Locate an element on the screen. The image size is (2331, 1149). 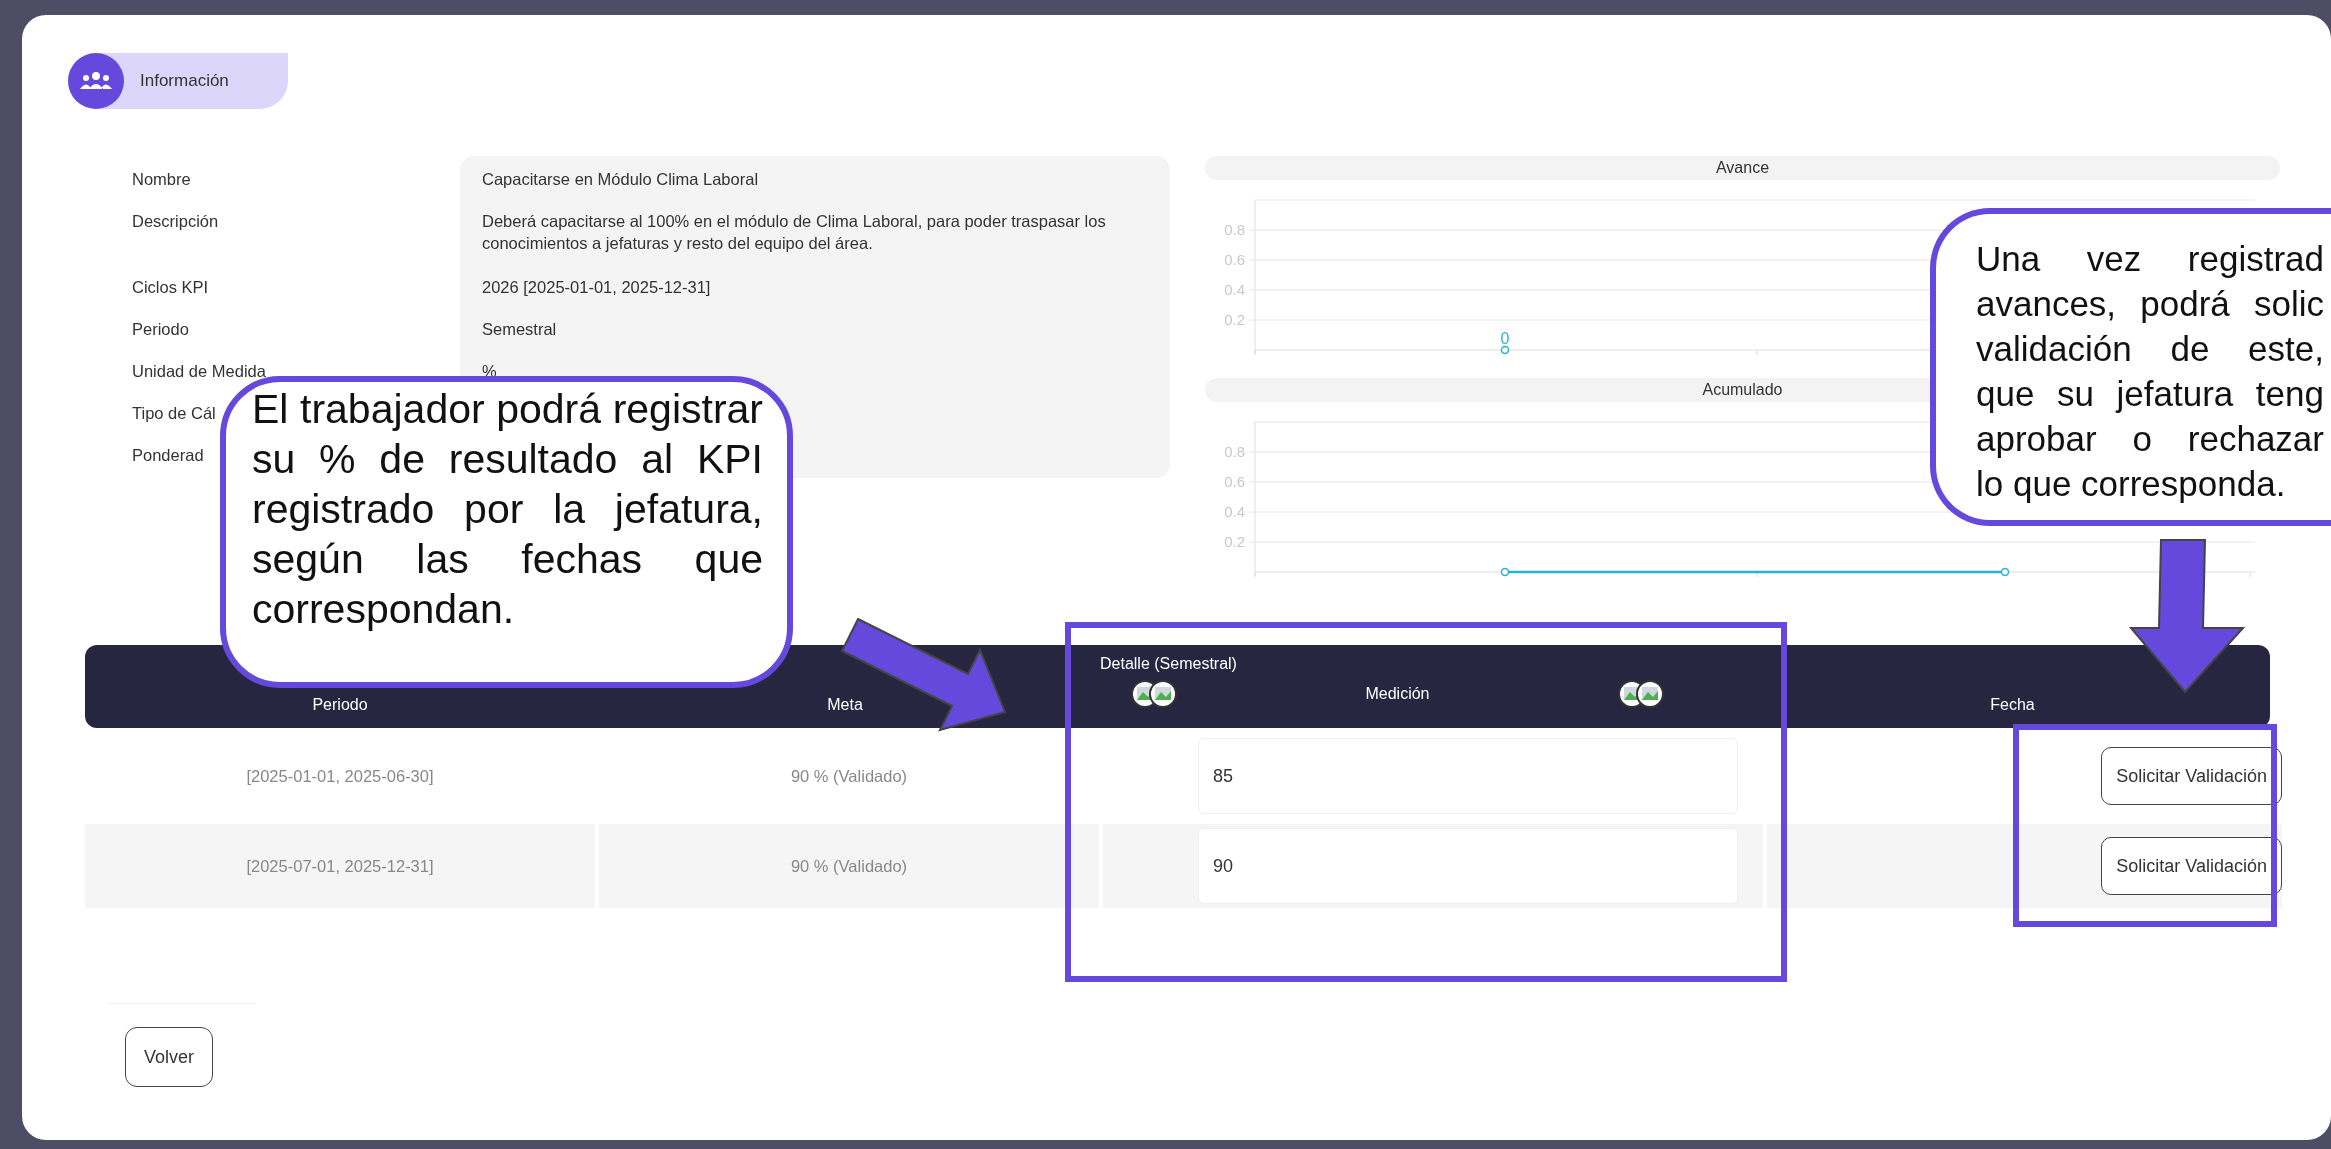
table-cell: 90 % (Validado) is located at coordinates (849, 866).